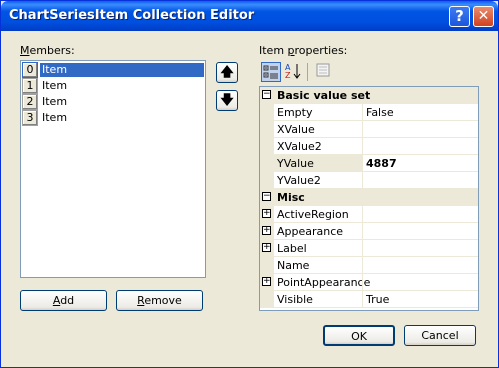 This screenshot has height=368, width=499. Describe the element at coordinates (324, 282) in the screenshot. I see `property-name: PointAppearance` at that location.